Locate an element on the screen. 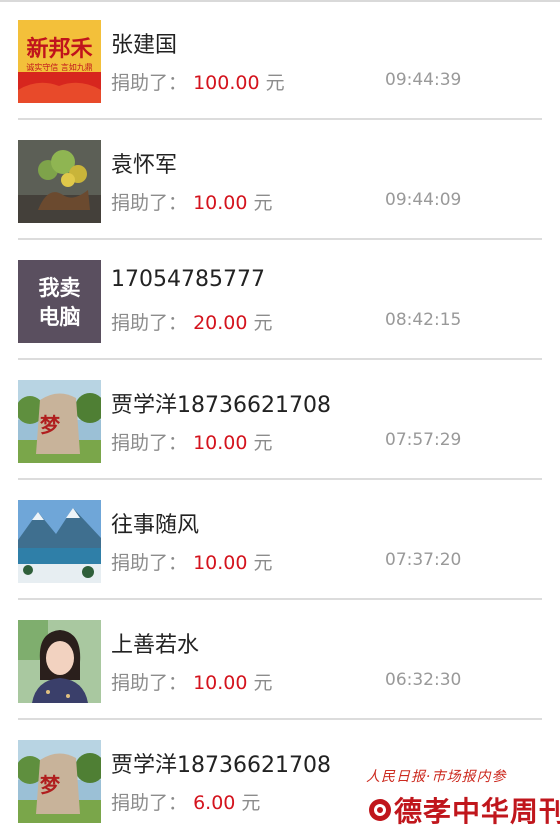 The height and width of the screenshot is (840, 560). donor-name: 往事随风 is located at coordinates (155, 525).